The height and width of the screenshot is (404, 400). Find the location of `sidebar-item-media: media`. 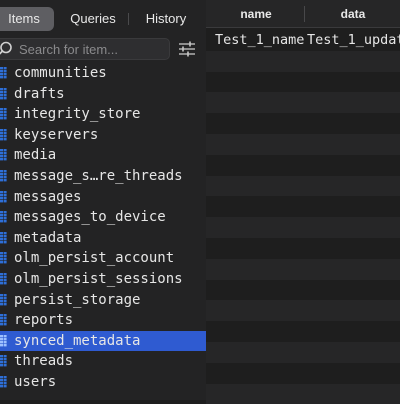

sidebar-item-media: media is located at coordinates (103, 155).